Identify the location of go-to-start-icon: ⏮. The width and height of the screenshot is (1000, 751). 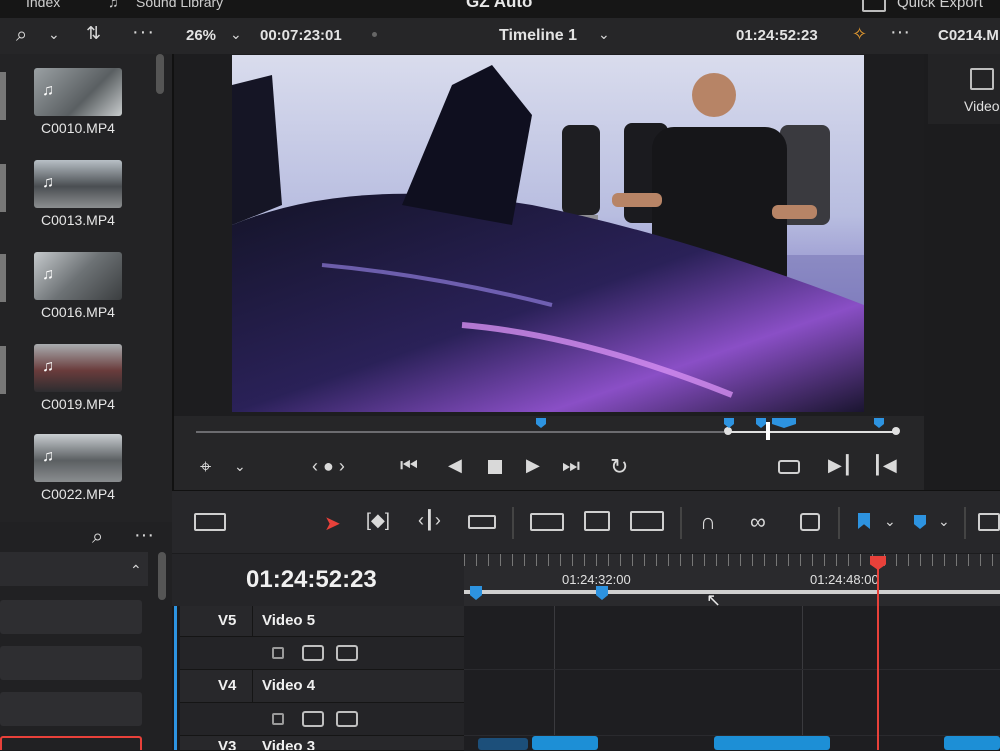
(409, 466).